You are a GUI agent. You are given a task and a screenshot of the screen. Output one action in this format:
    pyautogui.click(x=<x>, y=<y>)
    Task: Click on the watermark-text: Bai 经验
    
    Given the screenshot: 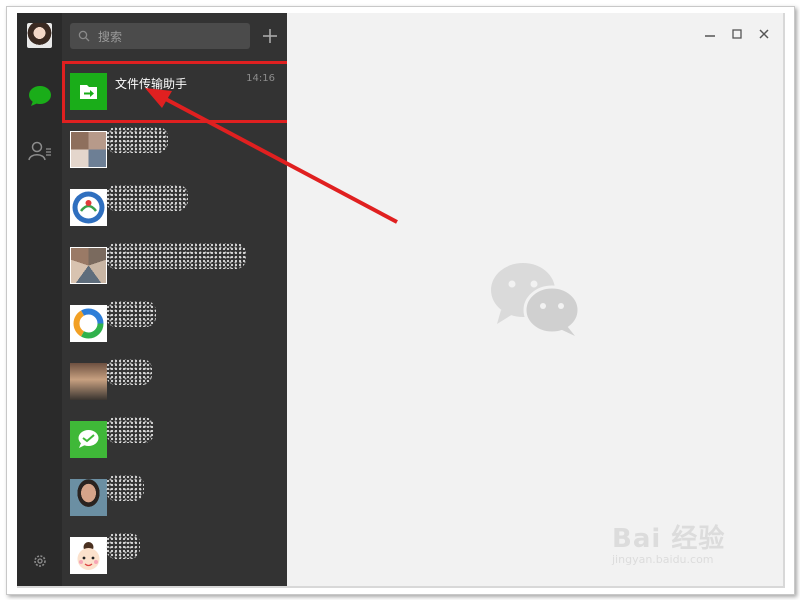 What is the action you would take?
    pyautogui.click(x=669, y=539)
    